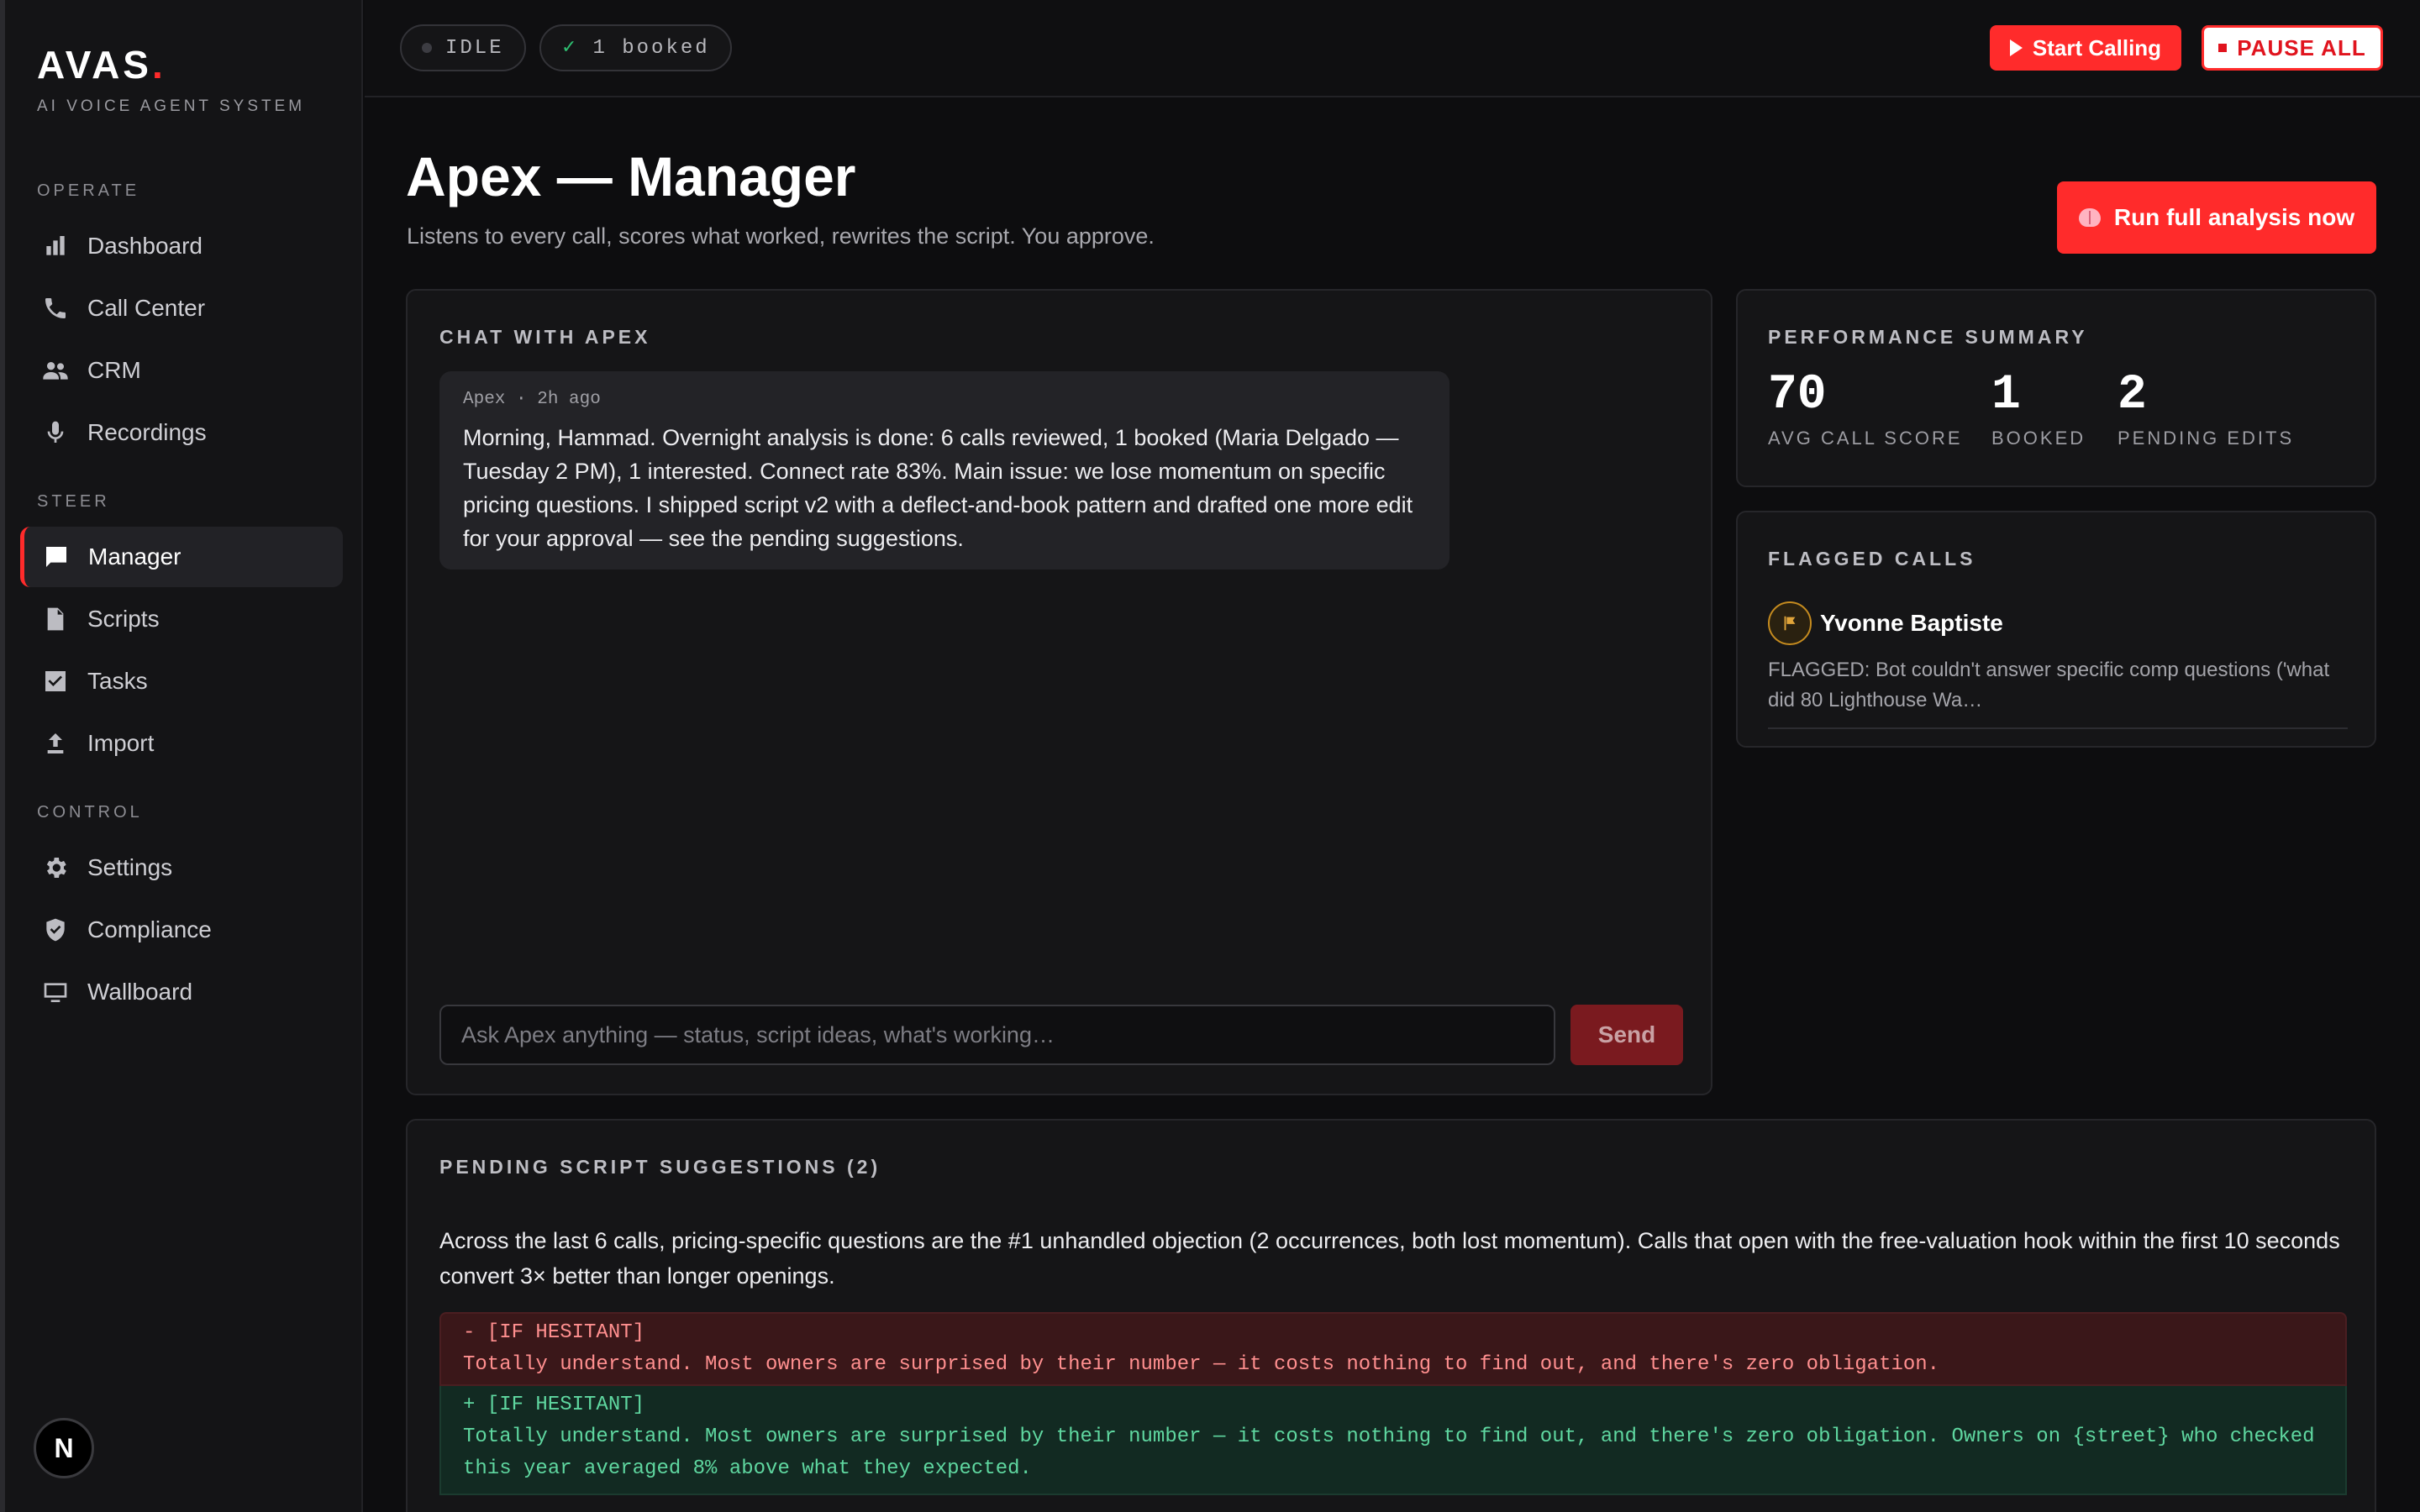 The height and width of the screenshot is (1512, 2420). What do you see at coordinates (1912, 623) in the screenshot?
I see `flagged-call-name: Yvonne Baptiste` at bounding box center [1912, 623].